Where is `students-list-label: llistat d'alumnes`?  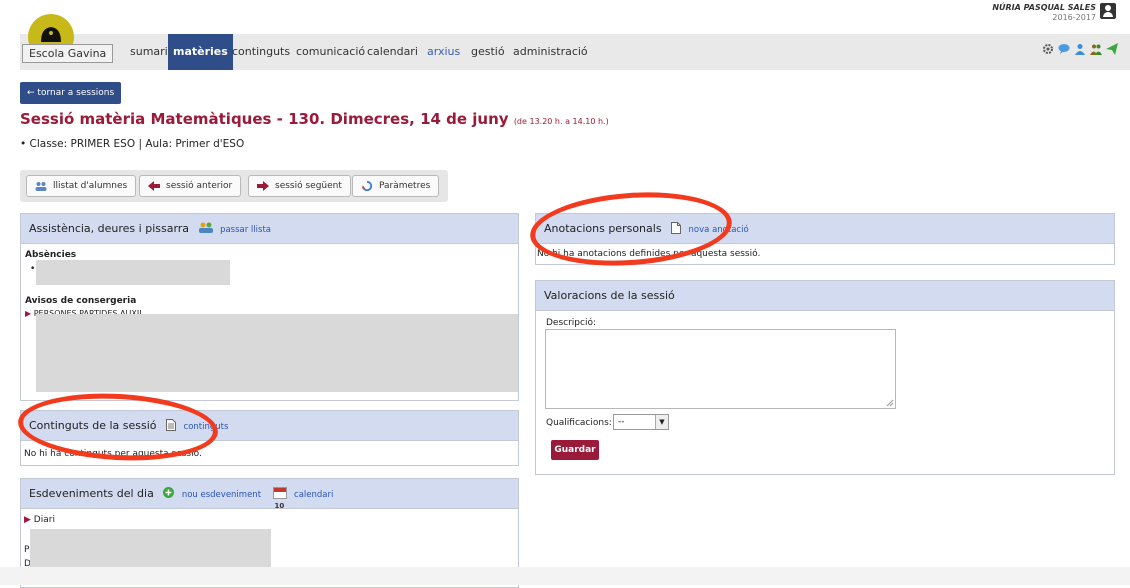
students-list-label: llistat d'alumnes is located at coordinates (90, 186).